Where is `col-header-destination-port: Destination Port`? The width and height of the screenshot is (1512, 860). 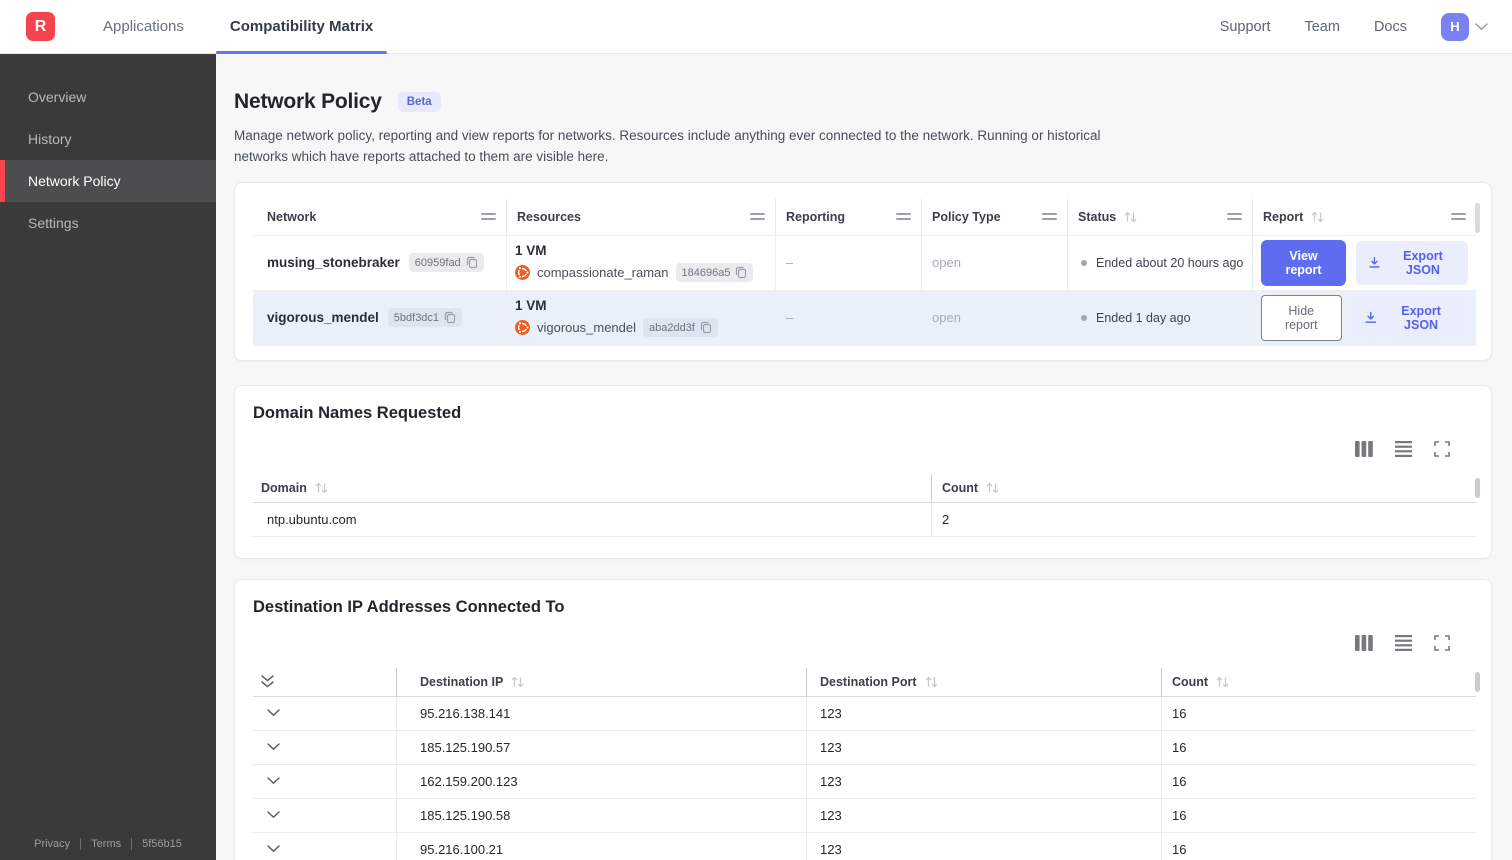
col-header-destination-port: Destination Port is located at coordinates (983, 681).